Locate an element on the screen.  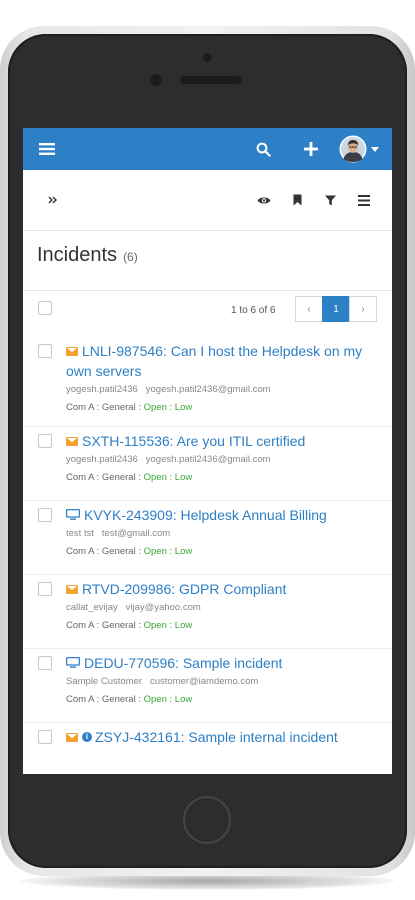
incident-title: SXTH-115536: Are you ITIL certified is located at coordinates (194, 441).